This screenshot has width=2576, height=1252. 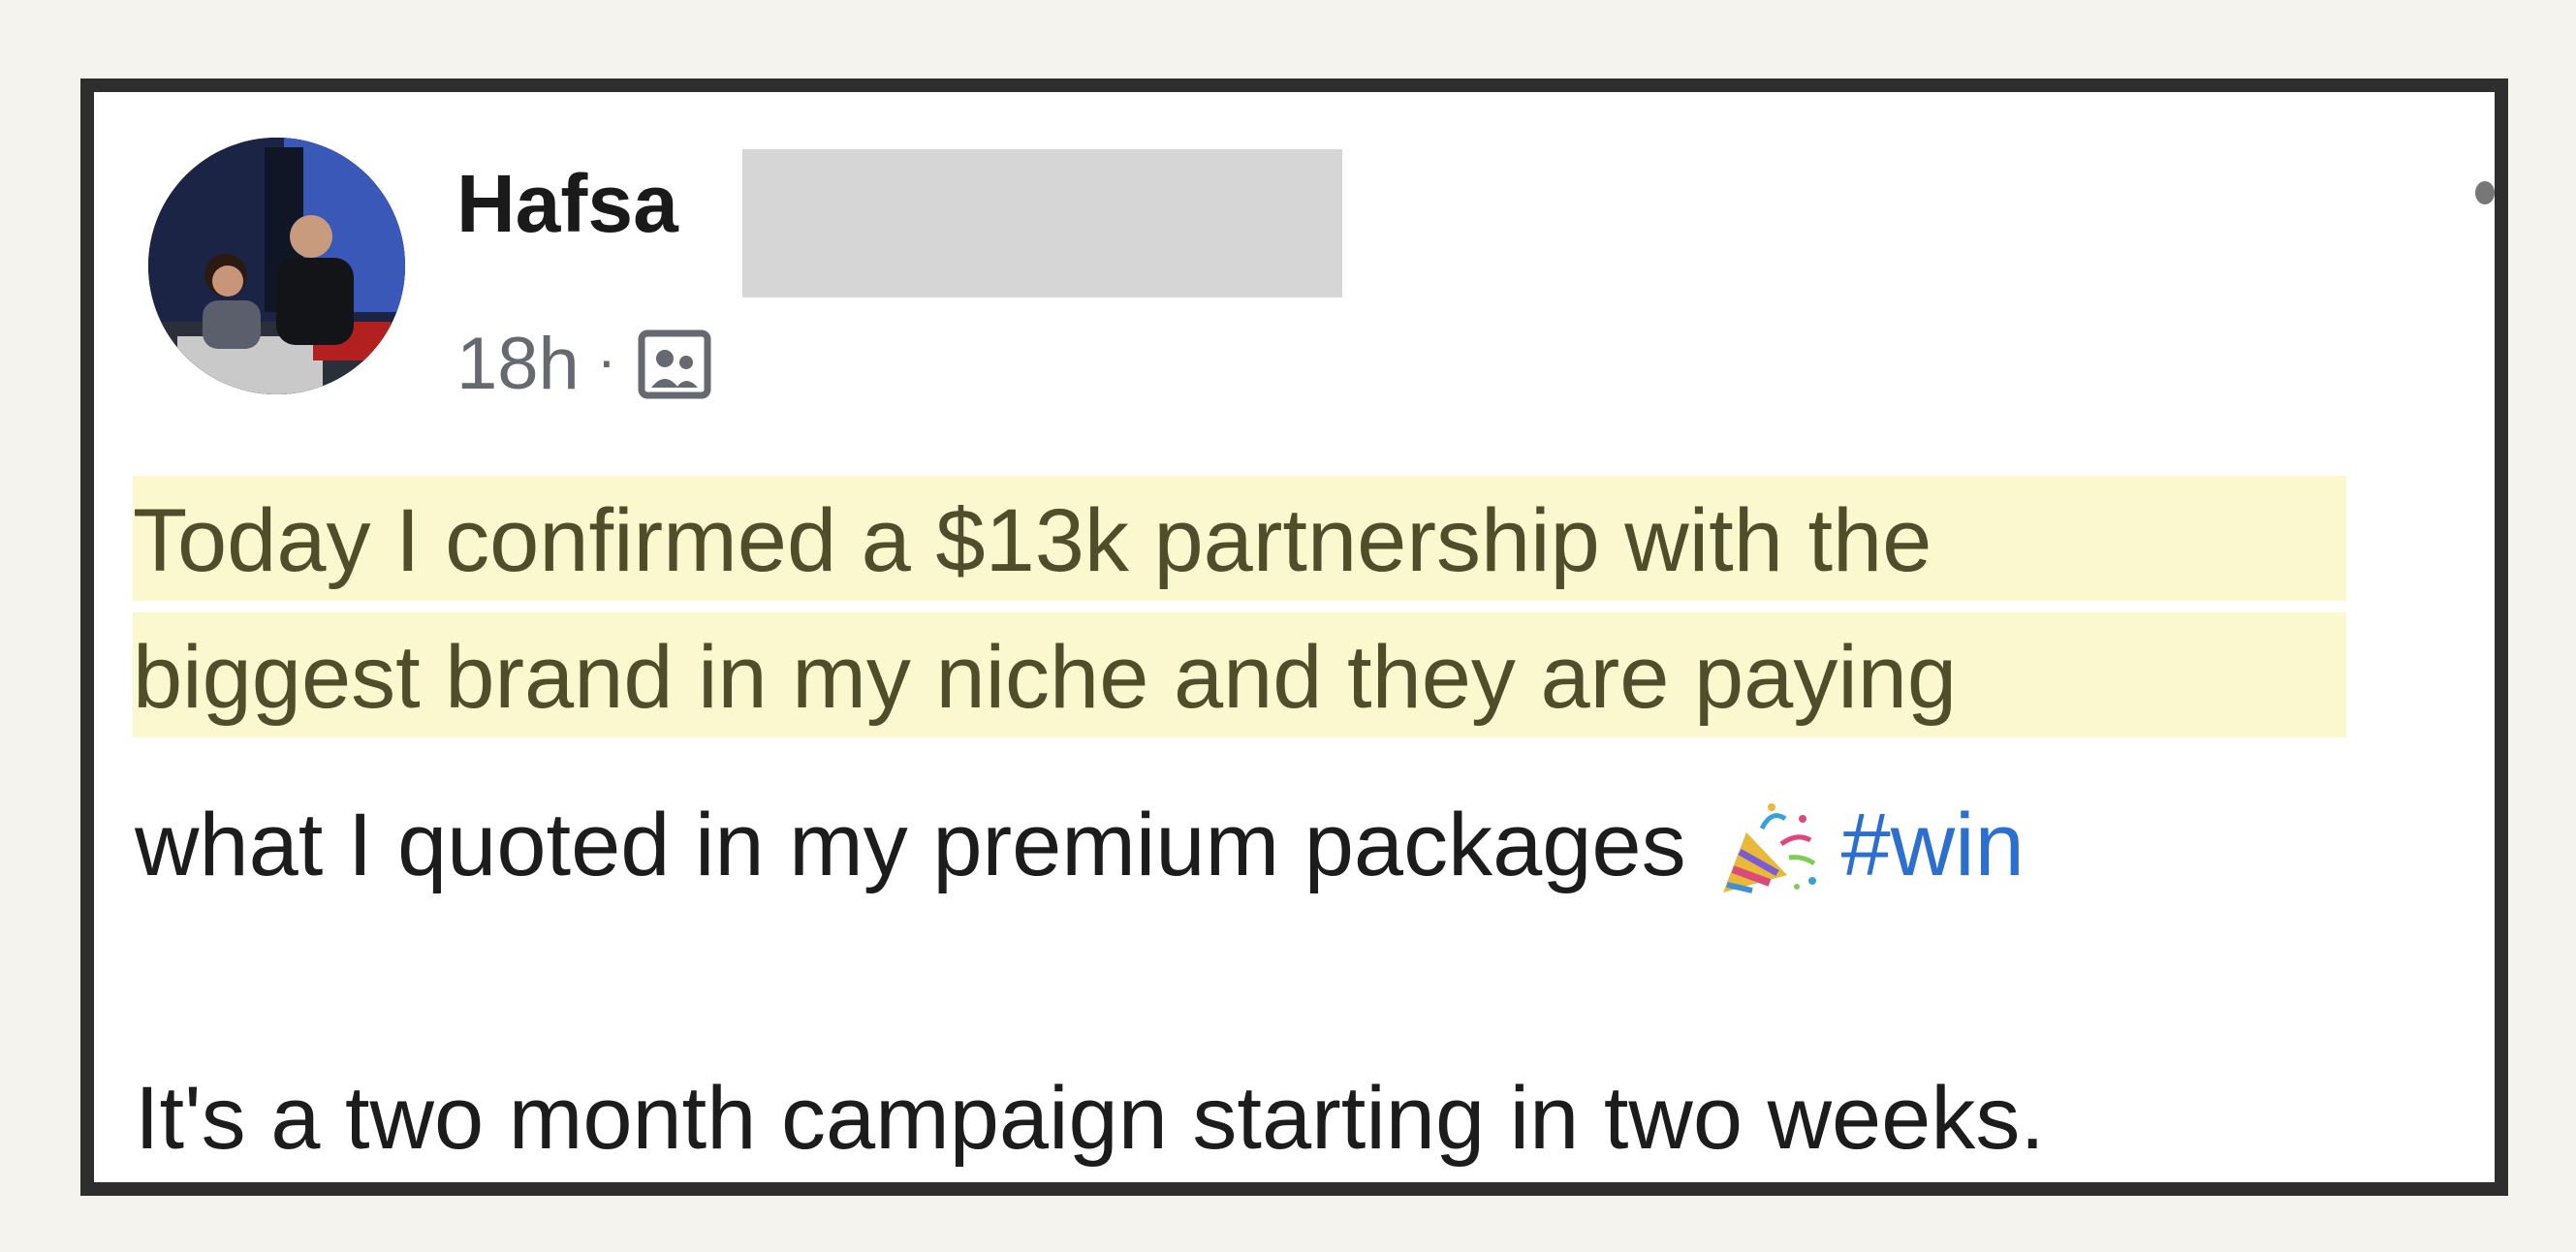 I want to click on avatar-photo, so click(x=276, y=266).